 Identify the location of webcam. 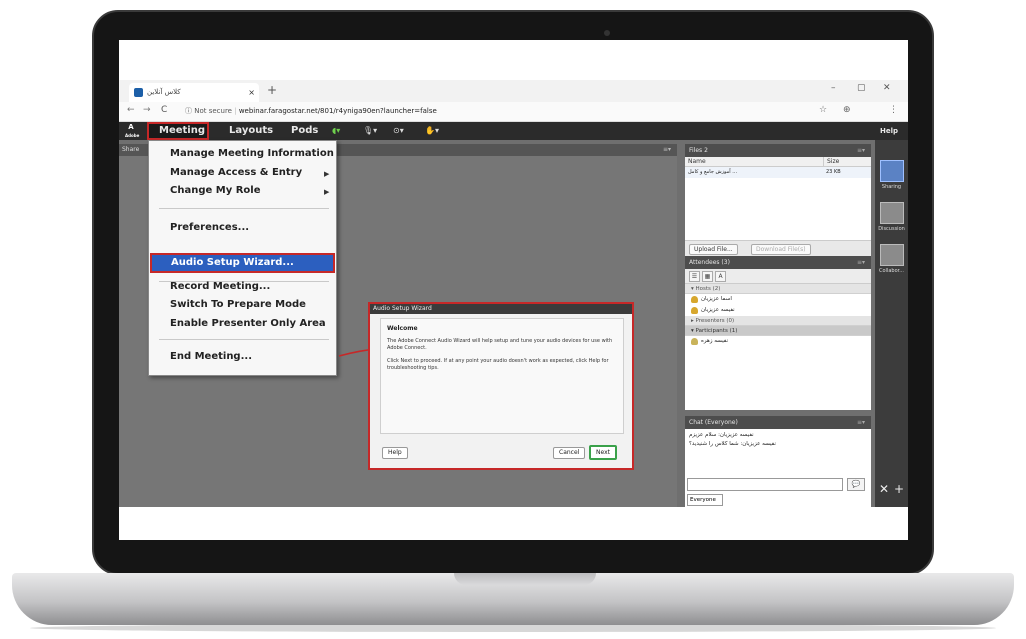
(607, 33).